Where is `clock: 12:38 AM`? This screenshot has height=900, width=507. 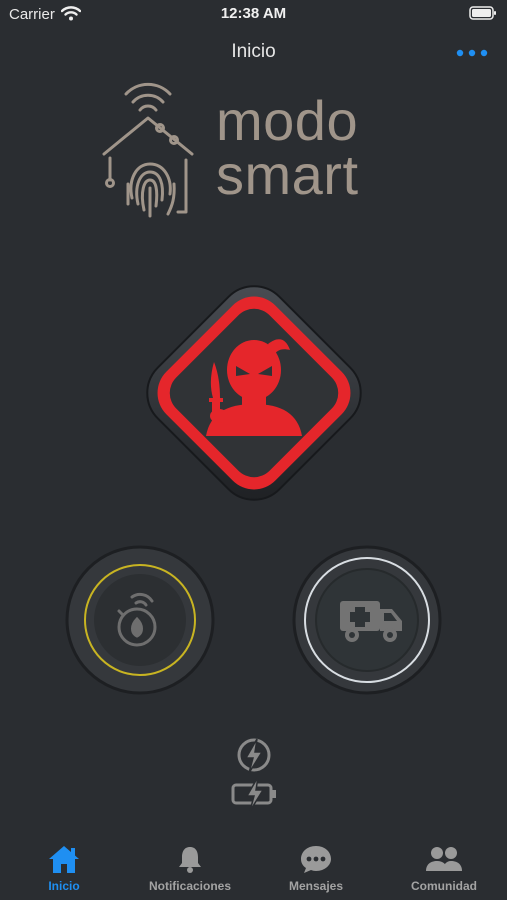 clock: 12:38 AM is located at coordinates (253, 13).